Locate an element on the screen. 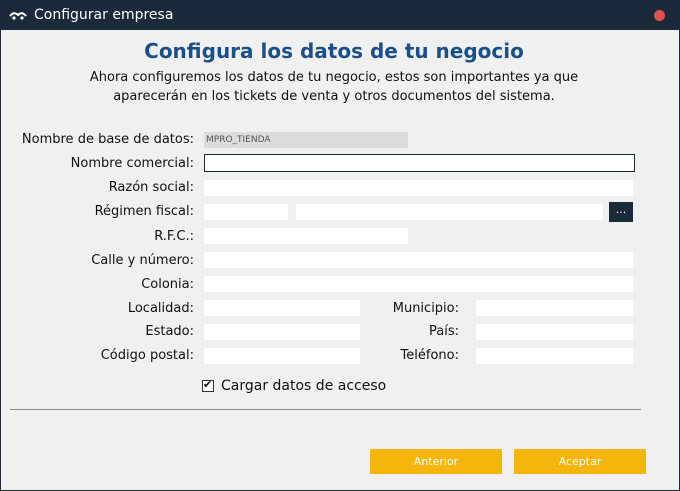 This screenshot has height=491, width=680. tax-regime-description-field is located at coordinates (449, 212).